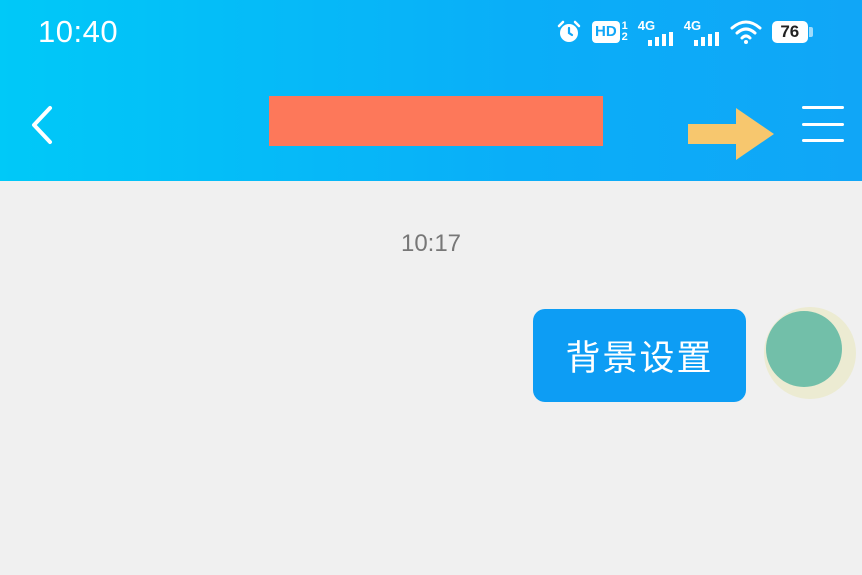 This screenshot has width=862, height=575. I want to click on signal2-label: 4G, so click(692, 25).